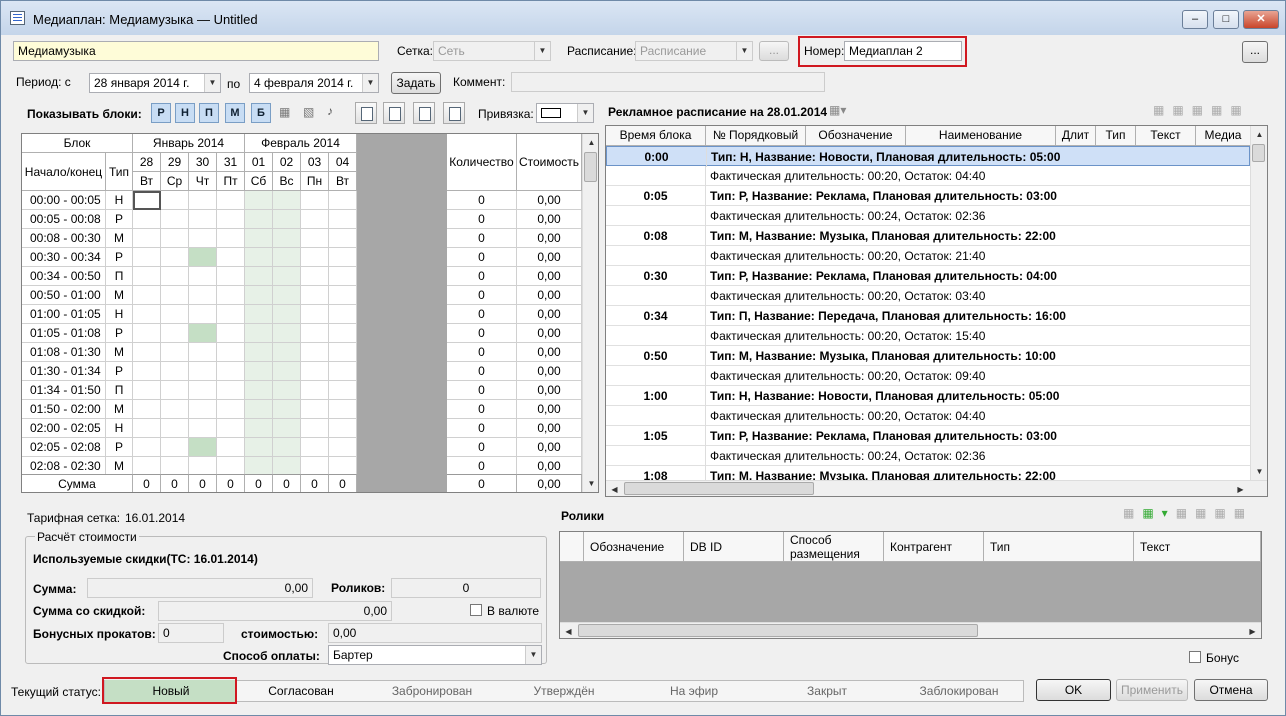 This screenshot has height=716, width=1286. Describe the element at coordinates (734, 547) in the screenshot. I see `clips-col-header: DB ID` at that location.